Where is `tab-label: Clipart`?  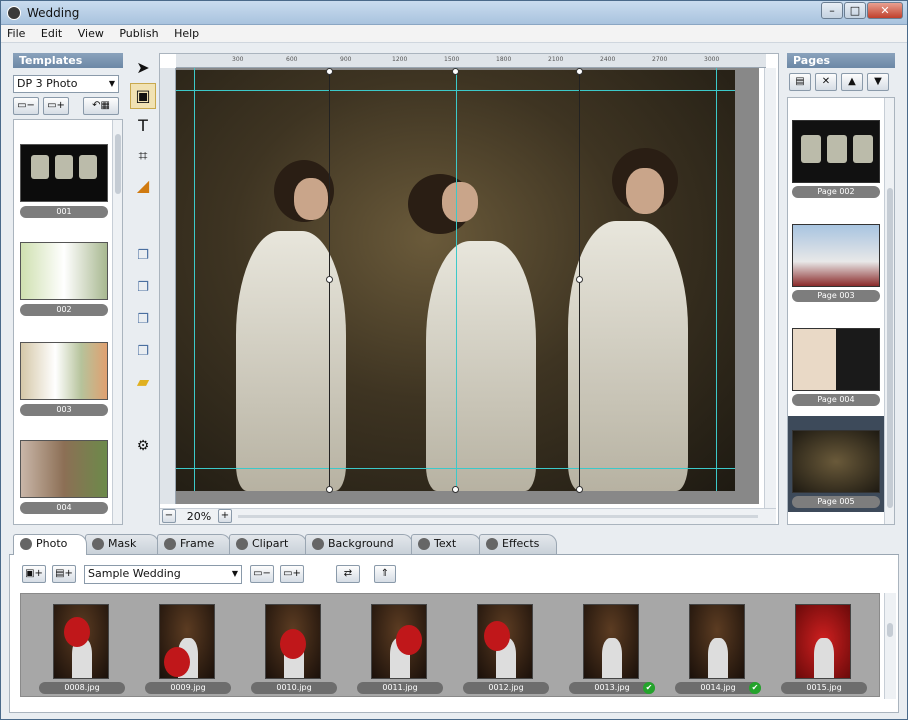 tab-label: Clipart is located at coordinates (270, 543).